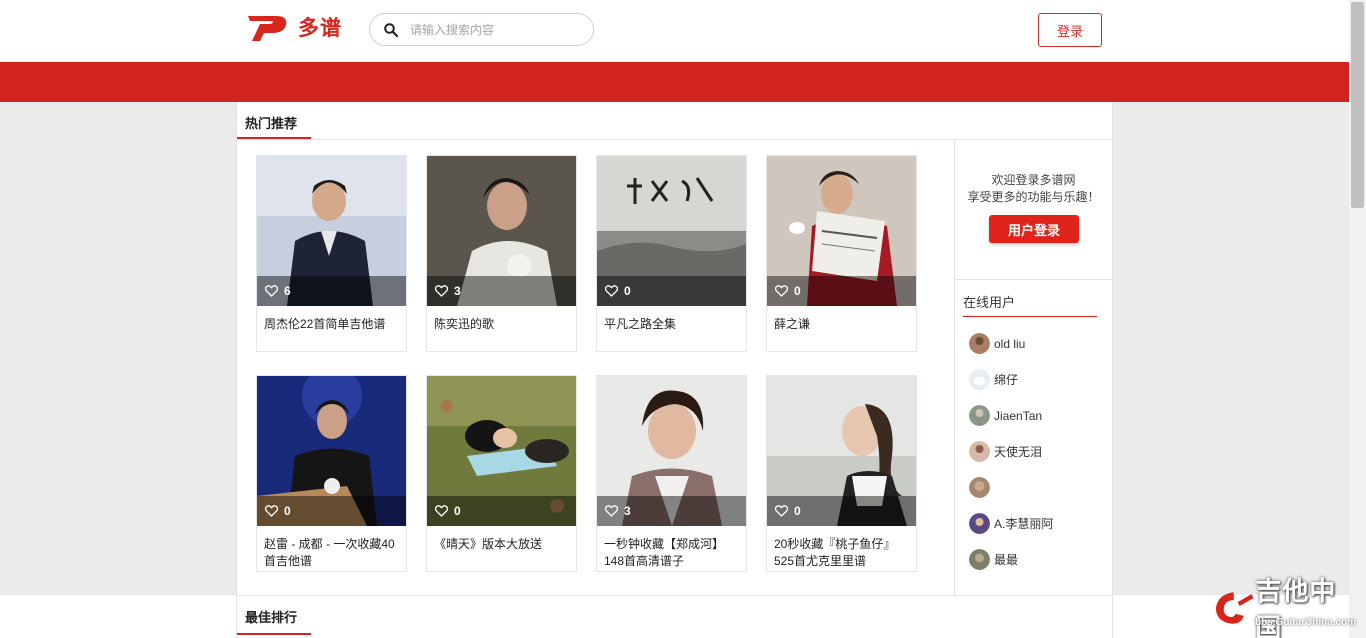 The height and width of the screenshot is (638, 1366). Describe the element at coordinates (333, 324) in the screenshot. I see `card-title: 周杰伦22首简单吉他谱` at that location.